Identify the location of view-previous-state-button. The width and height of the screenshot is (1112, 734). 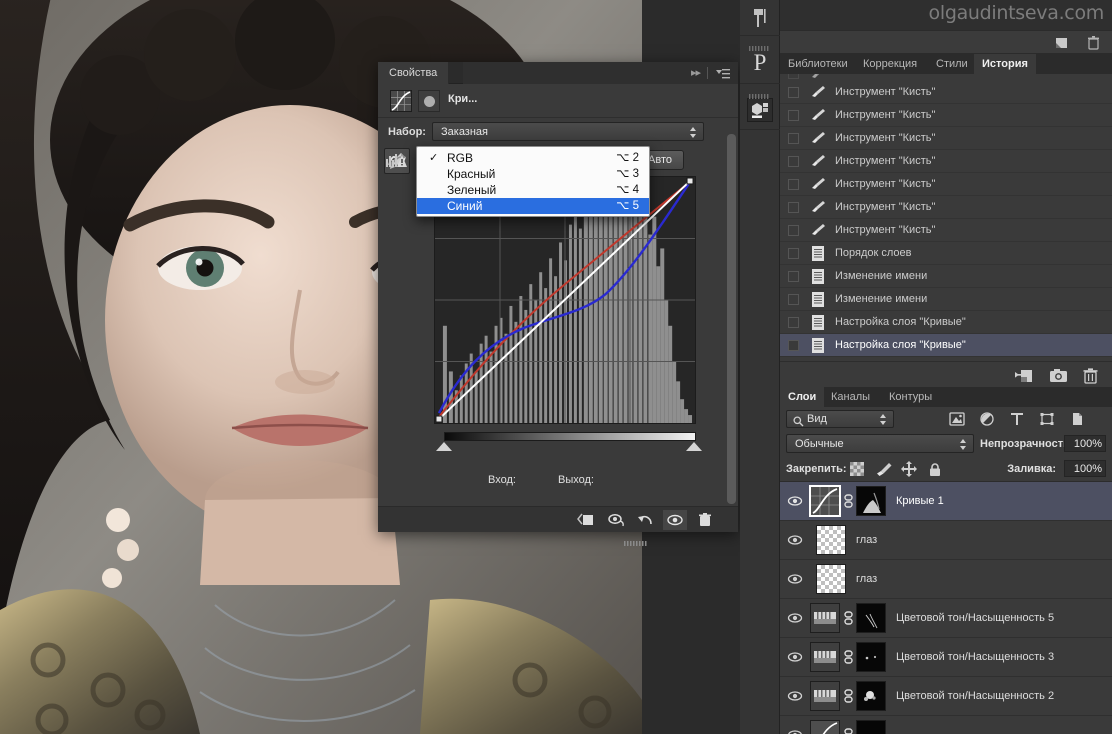
(617, 520).